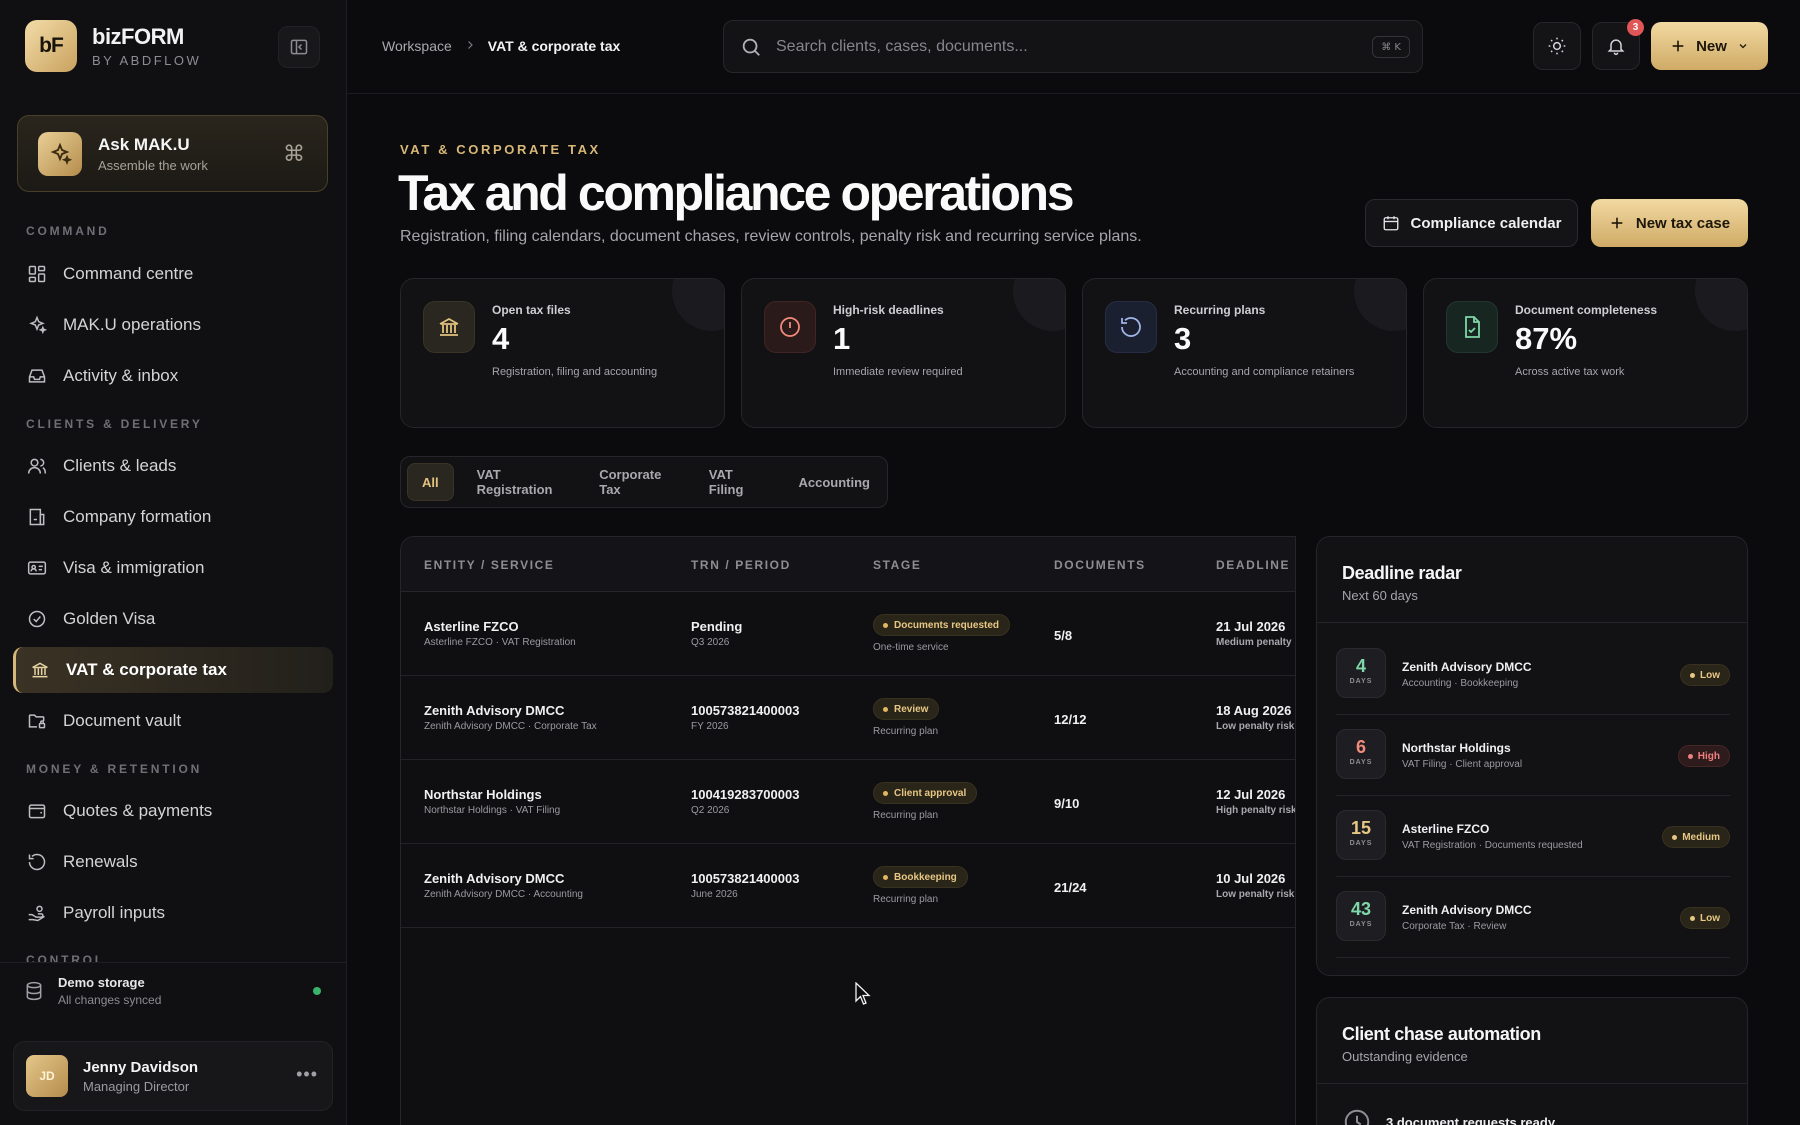 This screenshot has height=1125, width=1800. Describe the element at coordinates (173, 274) in the screenshot. I see `sidebar-item-command-centre: Command centre` at that location.